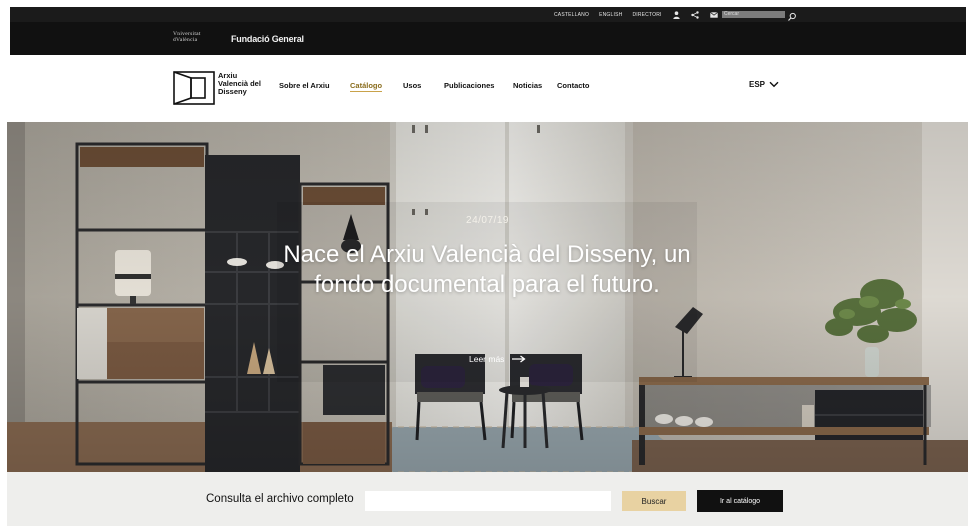 The height and width of the screenshot is (526, 968). What do you see at coordinates (753, 14) in the screenshot?
I see `utility-search-input: Cercar` at bounding box center [753, 14].